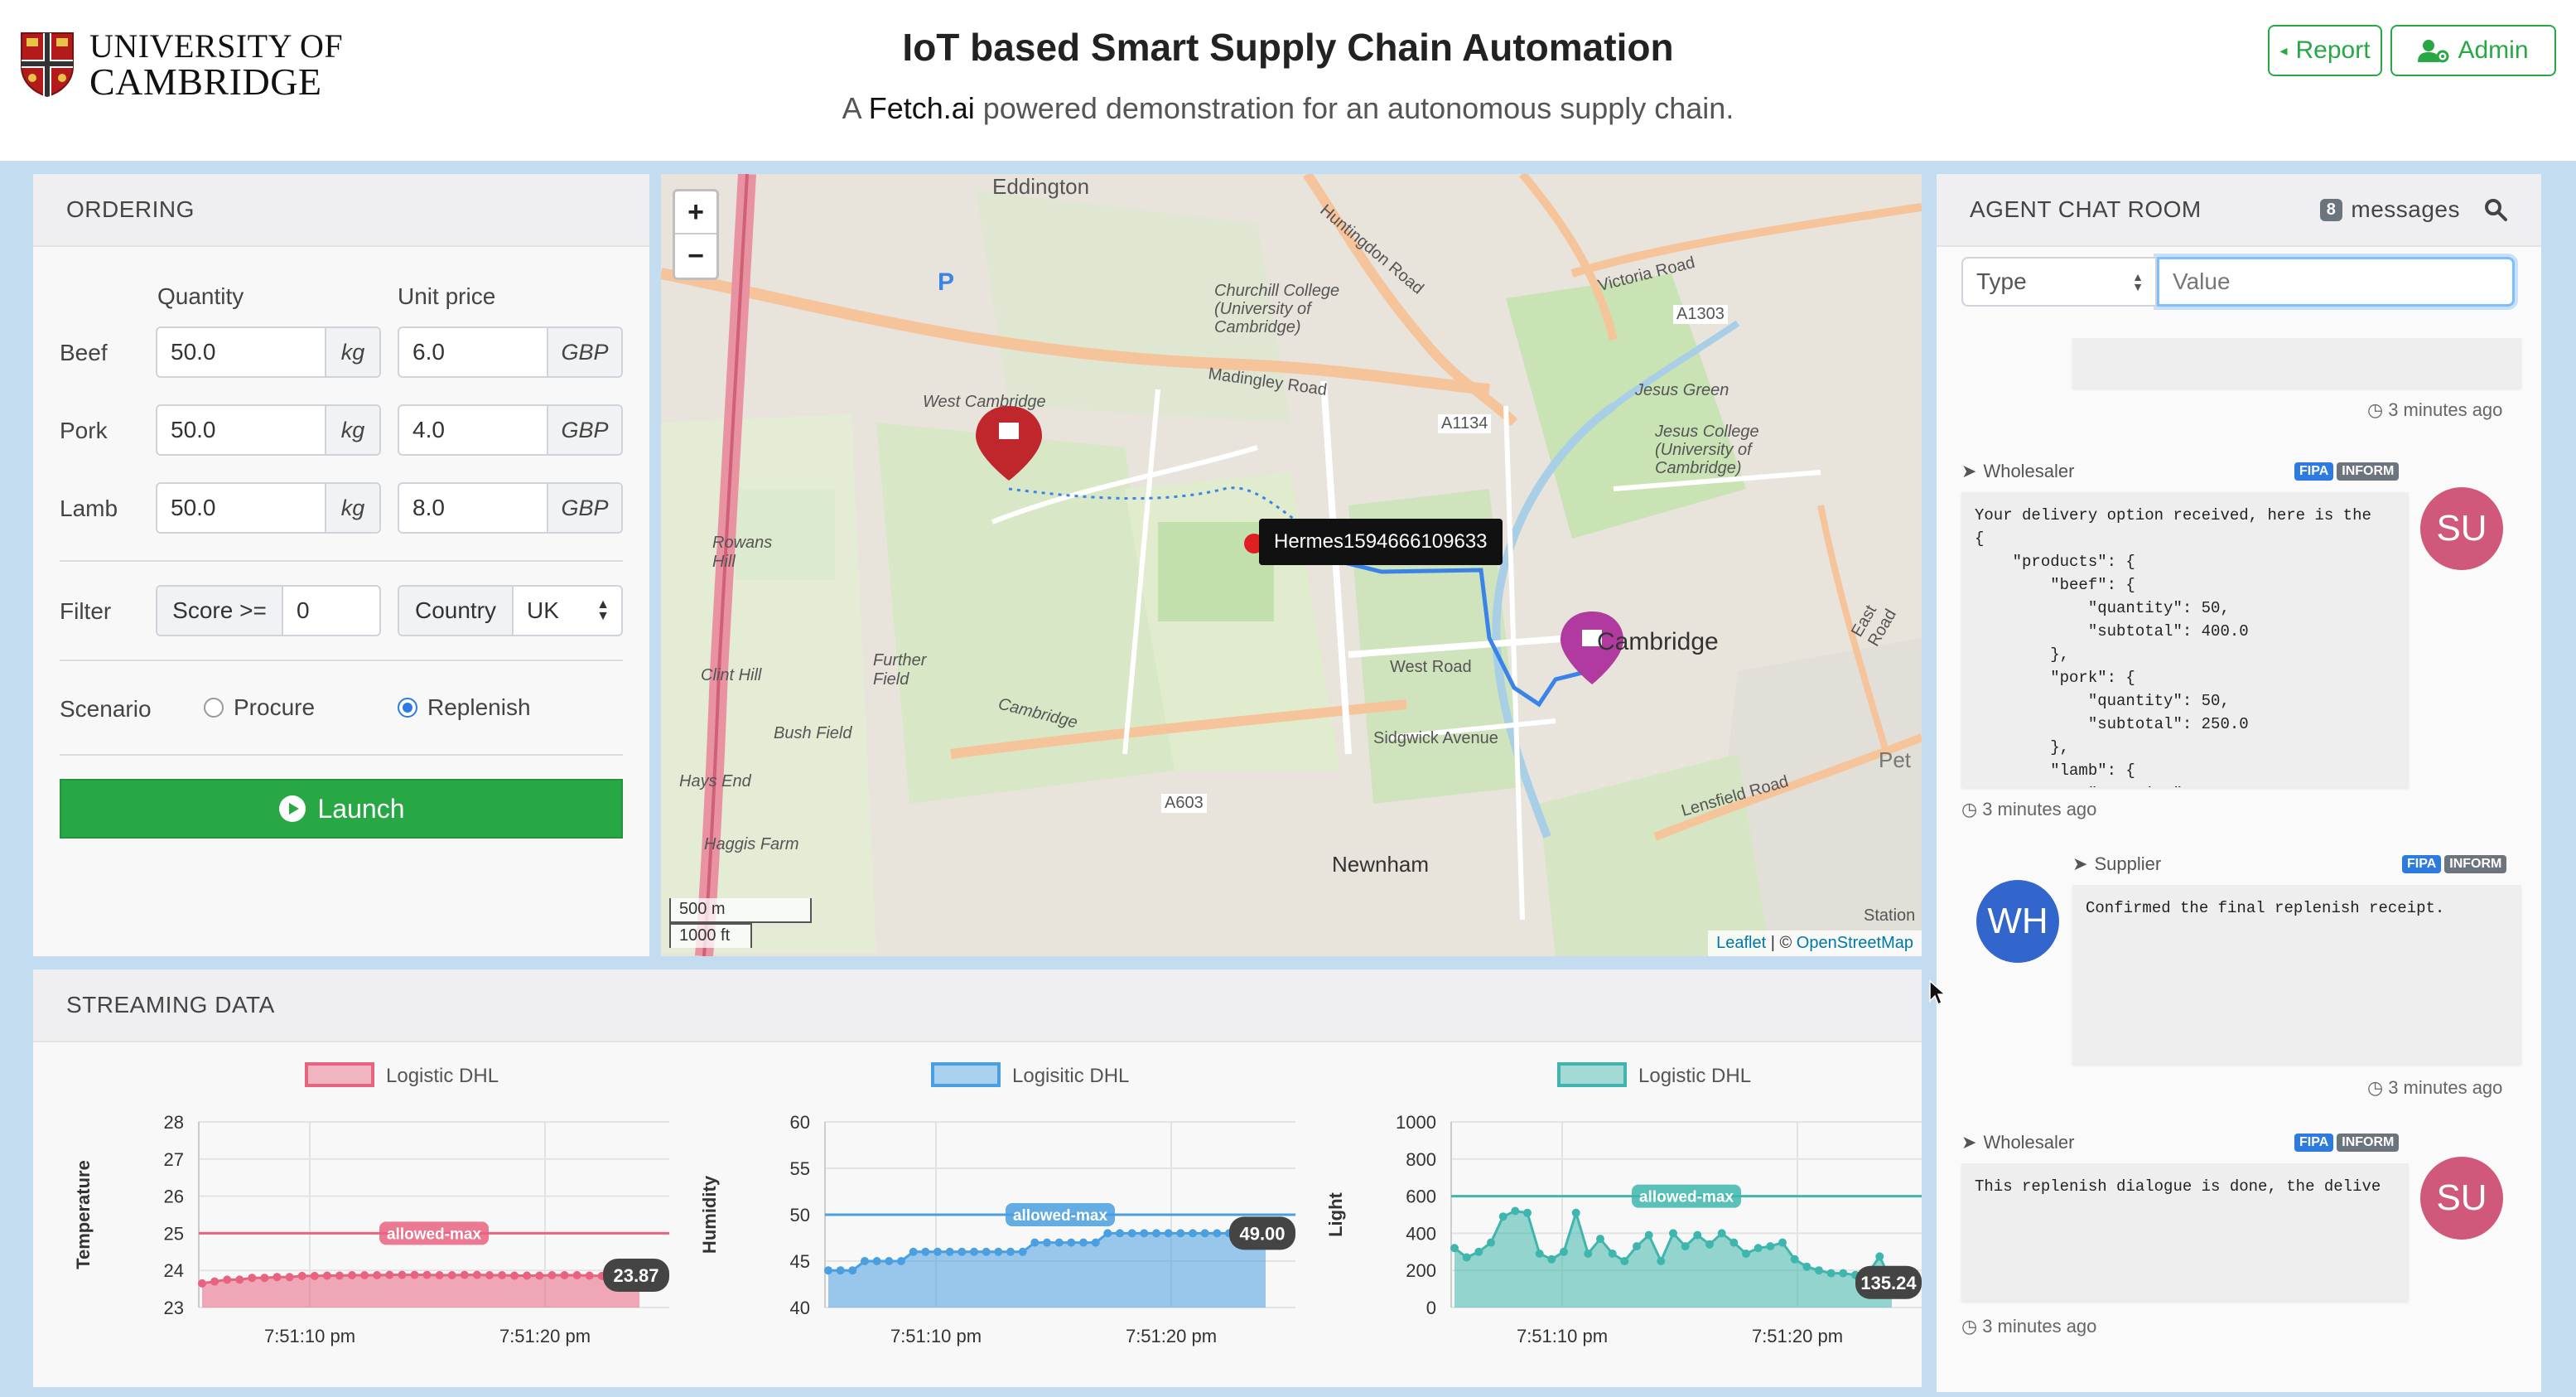  What do you see at coordinates (1421, 1233) in the screenshot?
I see `light-y-tick-label: 400` at bounding box center [1421, 1233].